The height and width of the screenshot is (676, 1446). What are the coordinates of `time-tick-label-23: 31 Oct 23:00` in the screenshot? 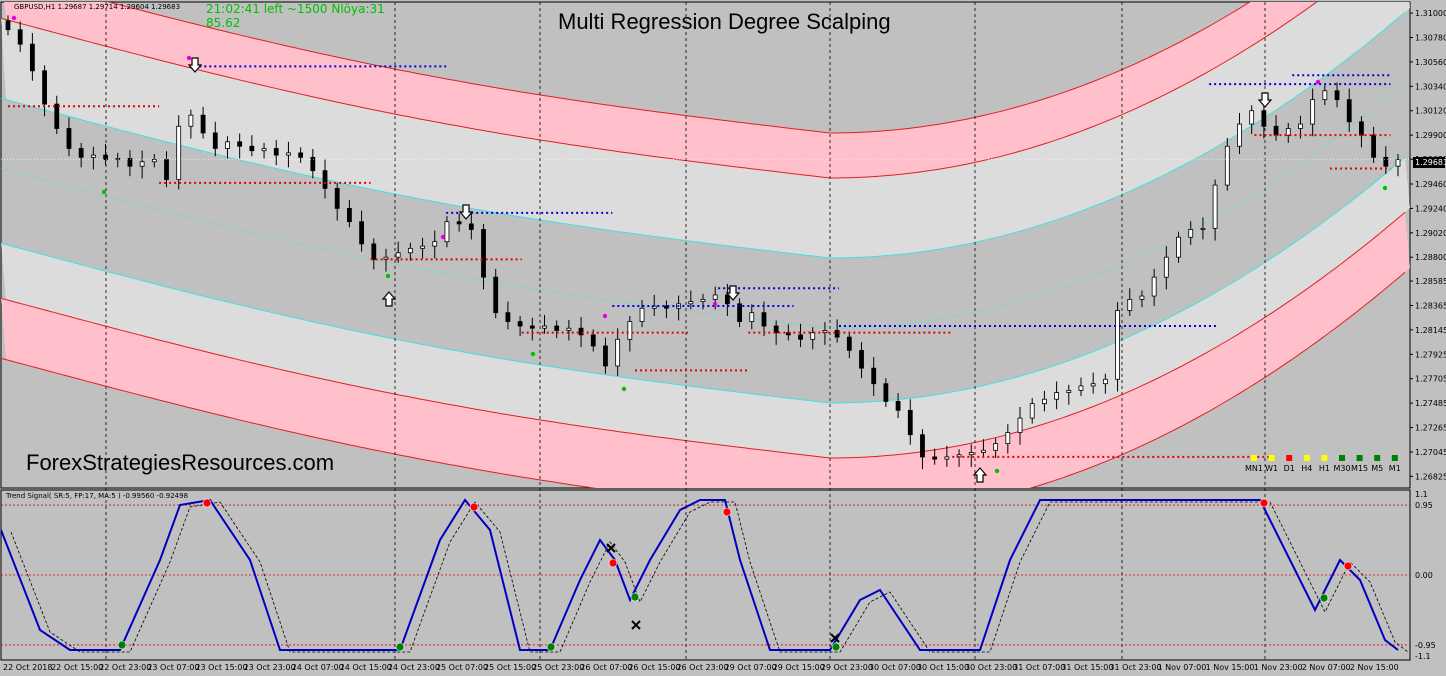 It's located at (1135, 667).